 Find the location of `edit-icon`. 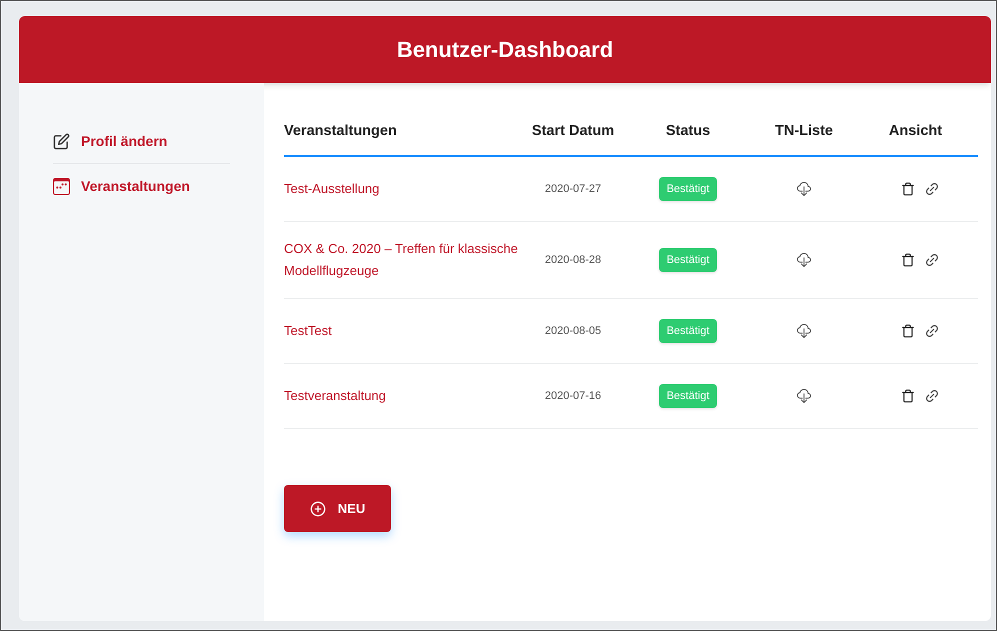

edit-icon is located at coordinates (61, 141).